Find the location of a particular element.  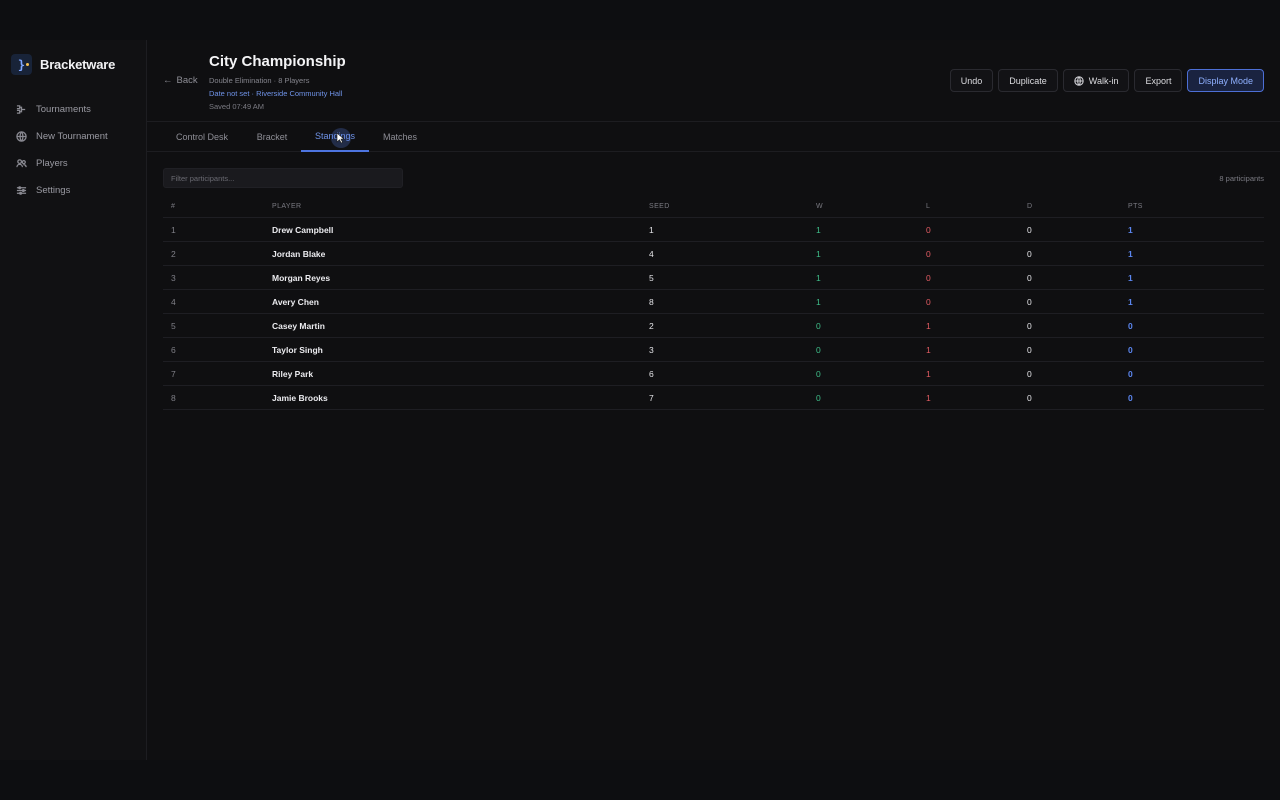

column-header-seed: SEED is located at coordinates (659, 206).